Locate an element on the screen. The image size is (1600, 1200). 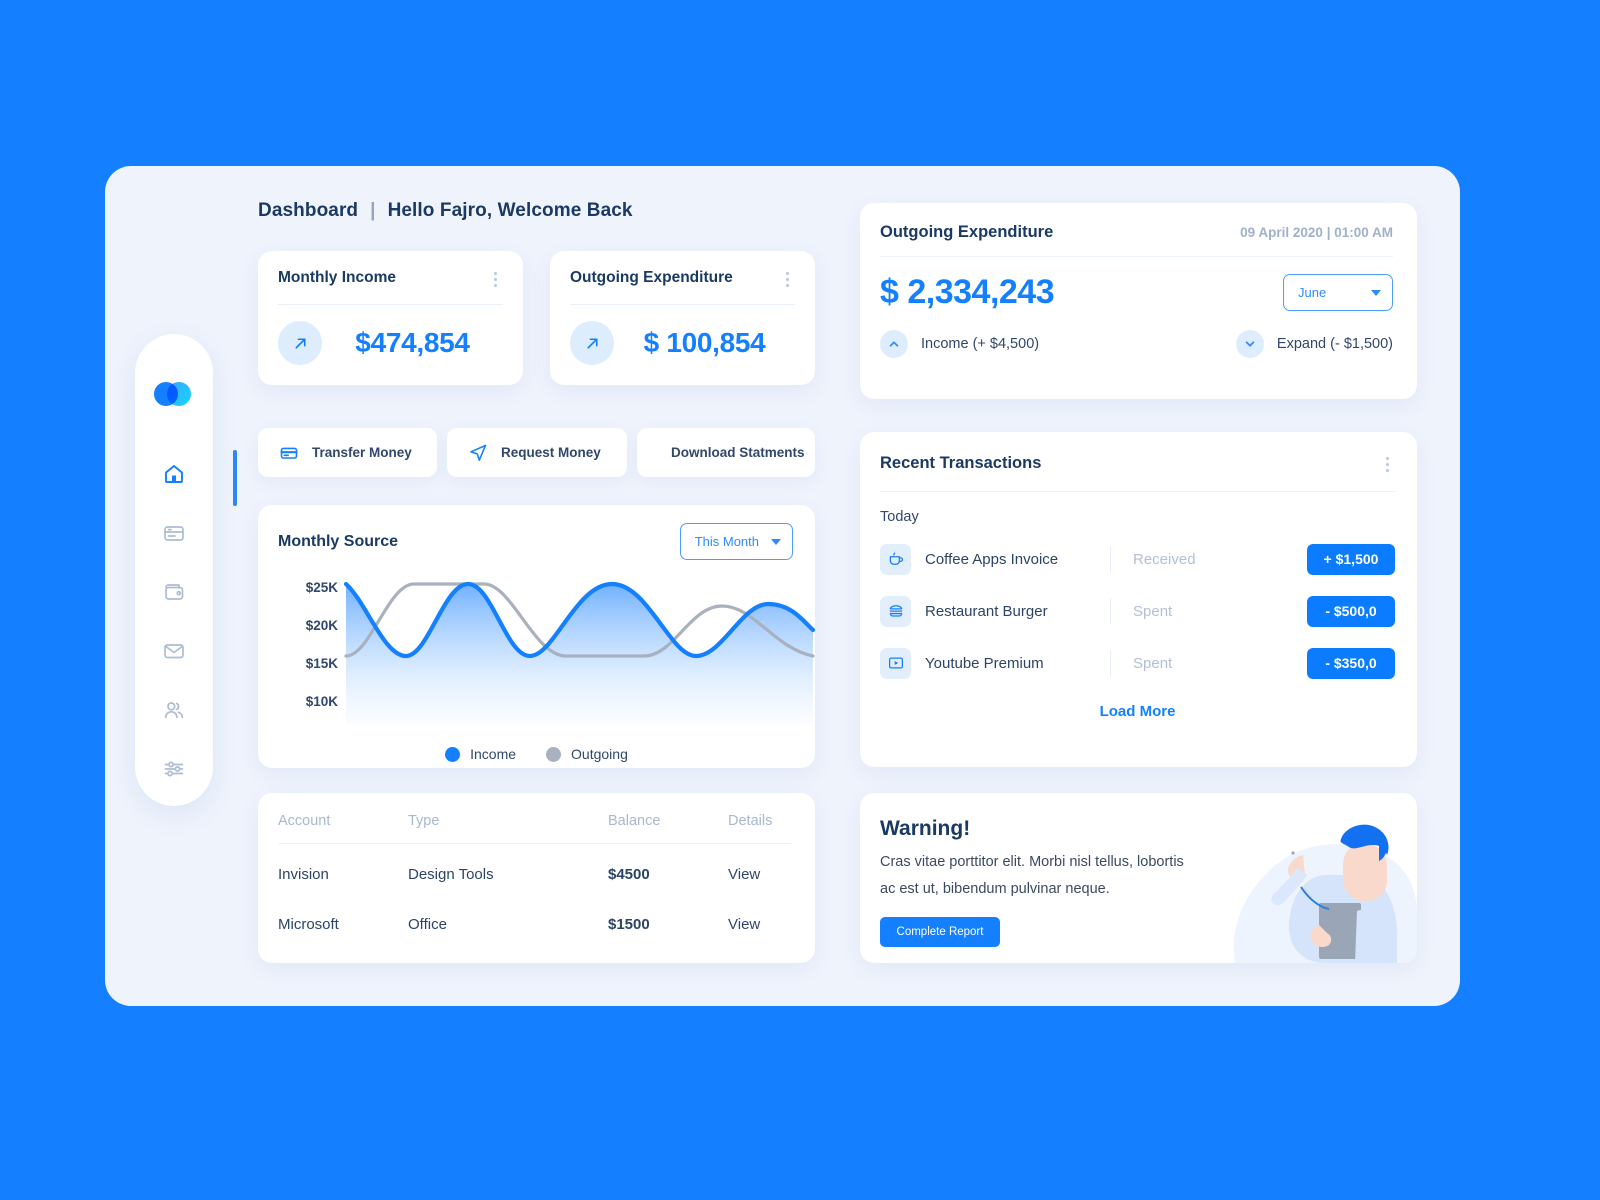
table-row: Microsoft Office $1500 View is located at coordinates (534, 924).